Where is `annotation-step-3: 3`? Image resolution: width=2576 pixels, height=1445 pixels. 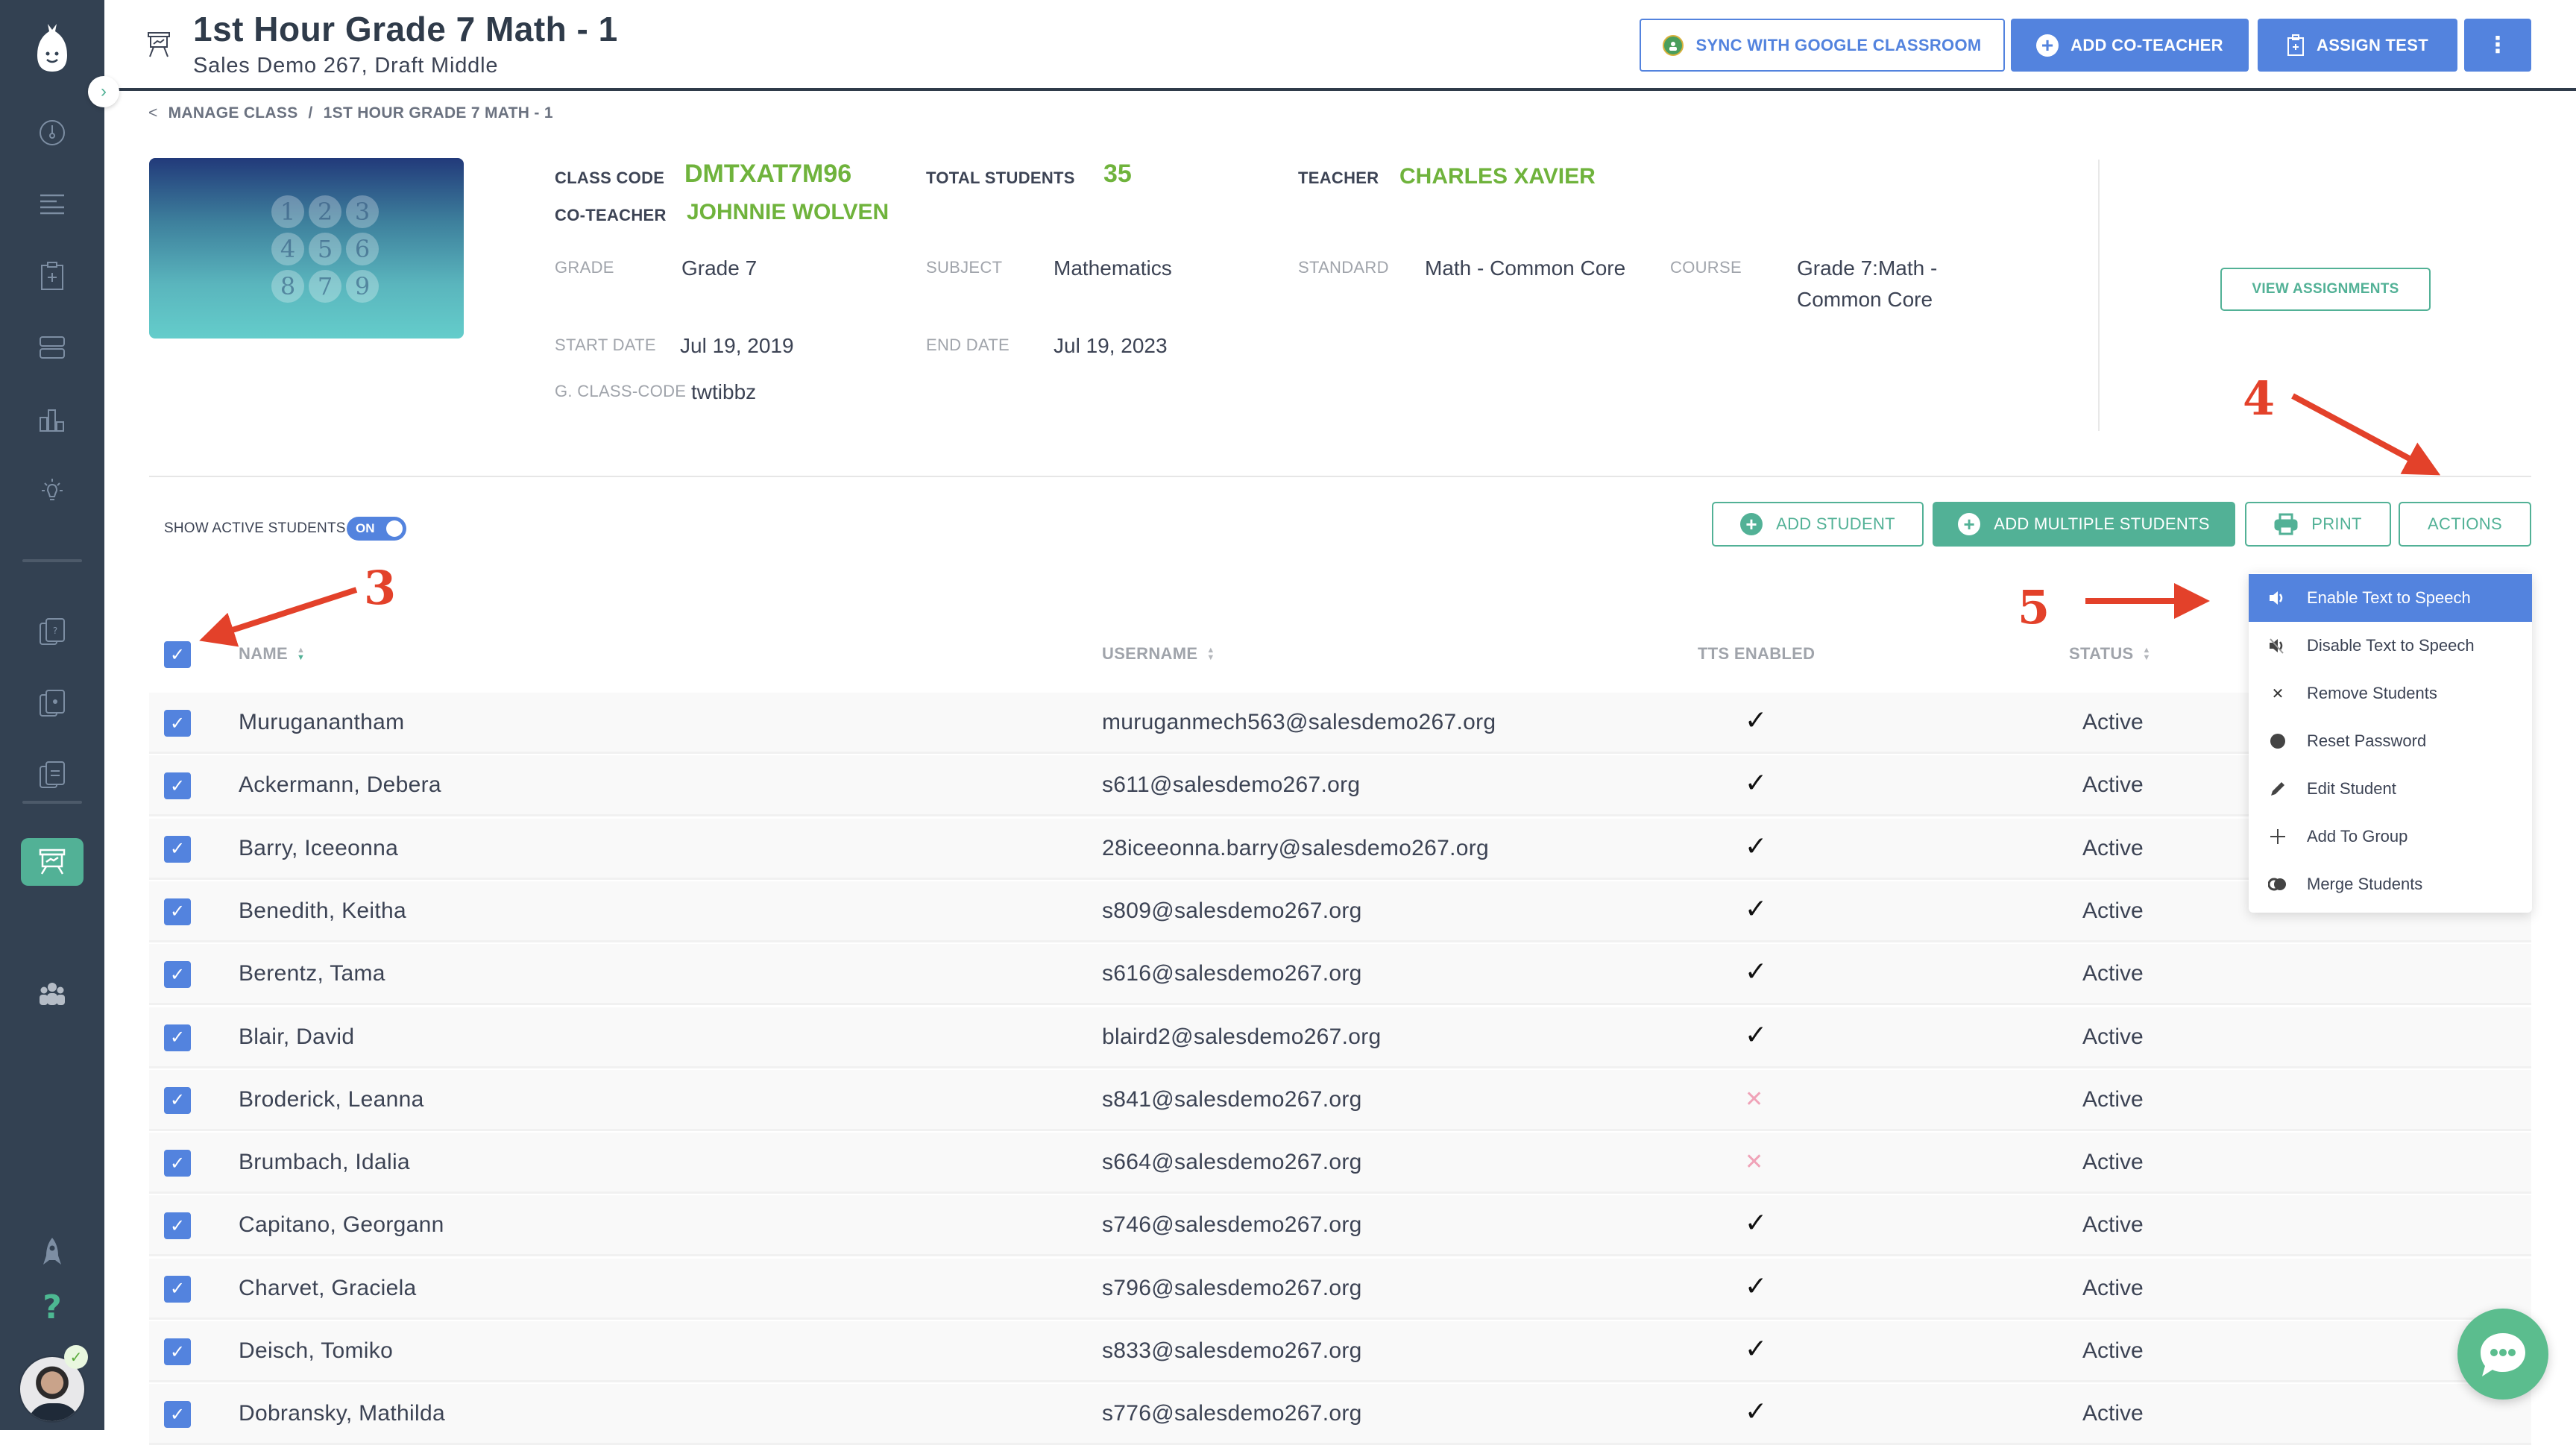 annotation-step-3: 3 is located at coordinates (380, 588).